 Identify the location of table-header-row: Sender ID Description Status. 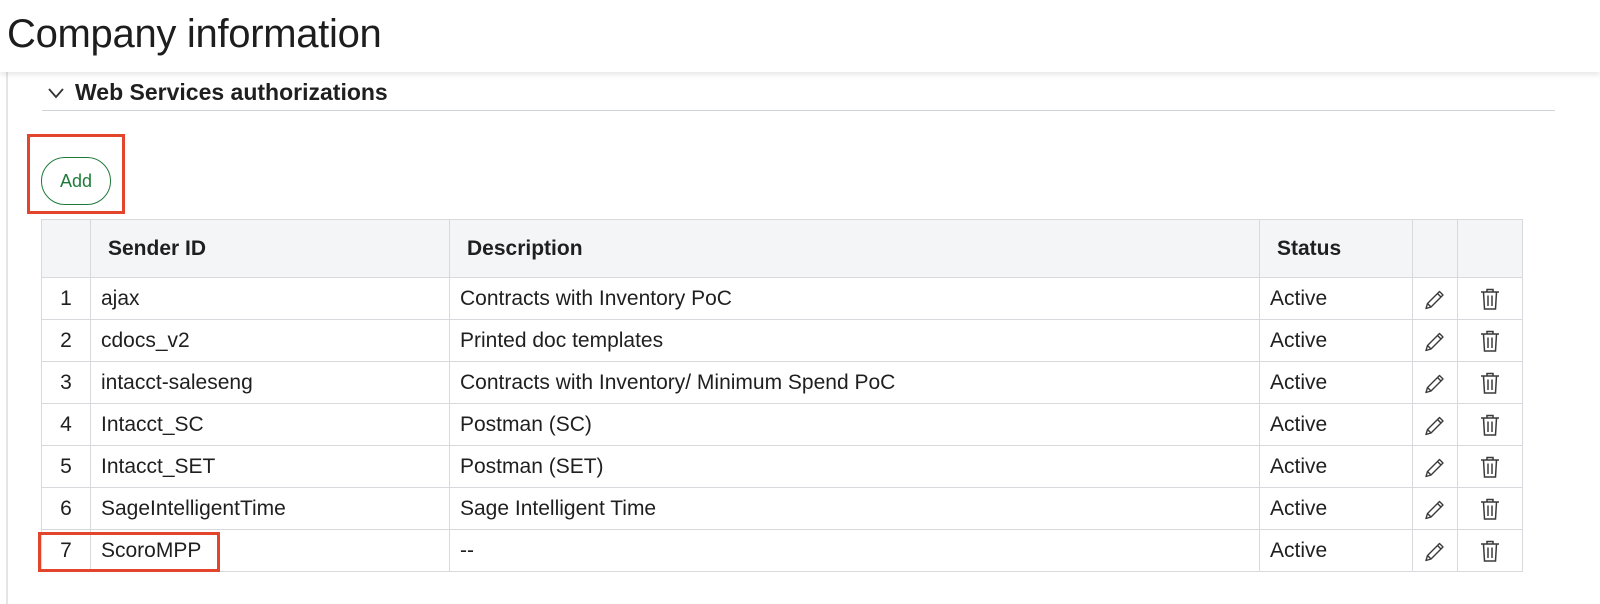
(782, 248).